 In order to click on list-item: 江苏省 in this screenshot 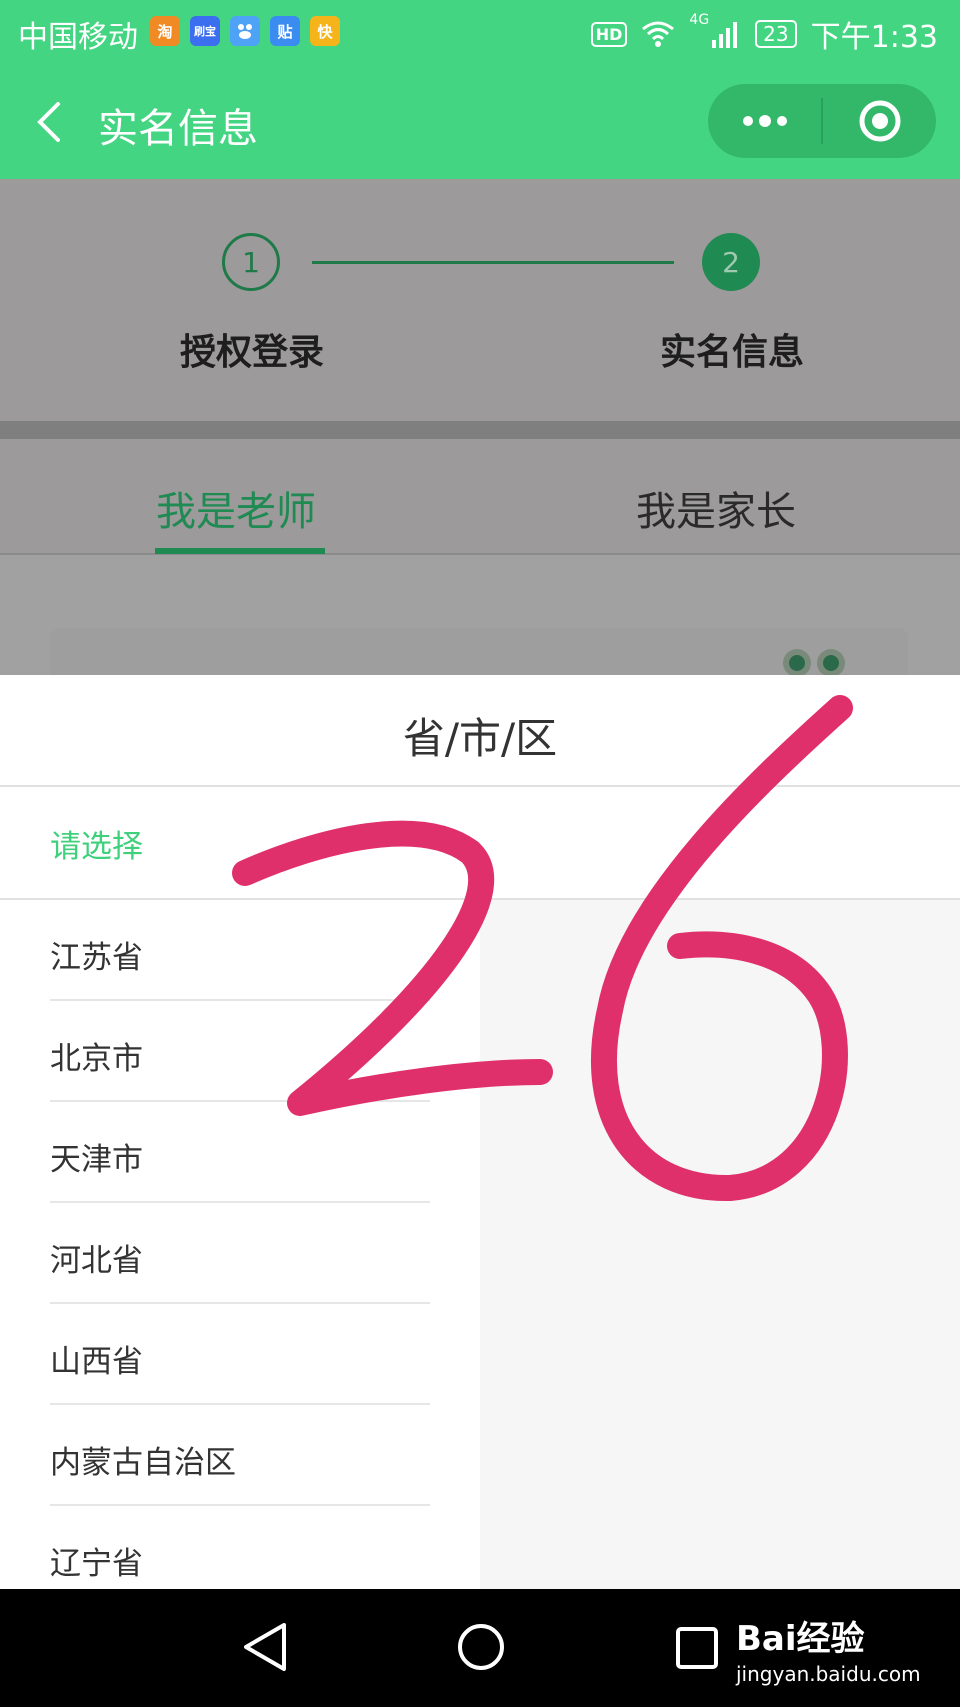, I will do `click(240, 950)`.